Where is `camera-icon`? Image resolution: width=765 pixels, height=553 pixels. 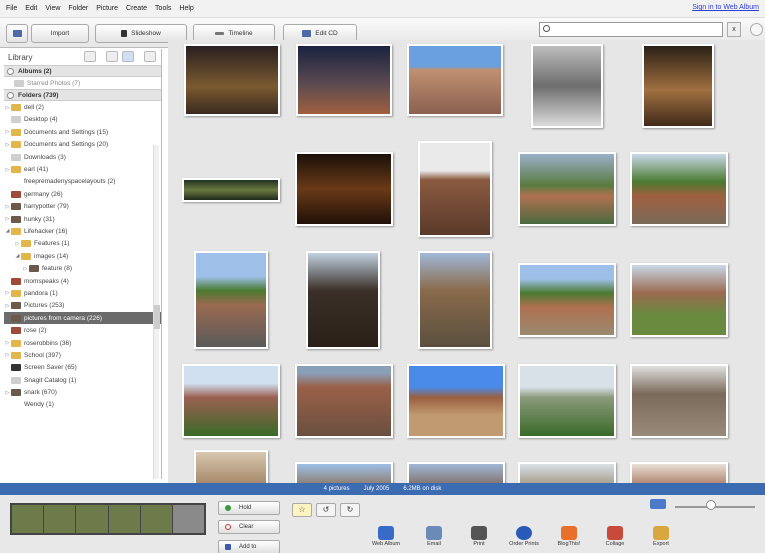 camera-icon is located at coordinates (17, 33).